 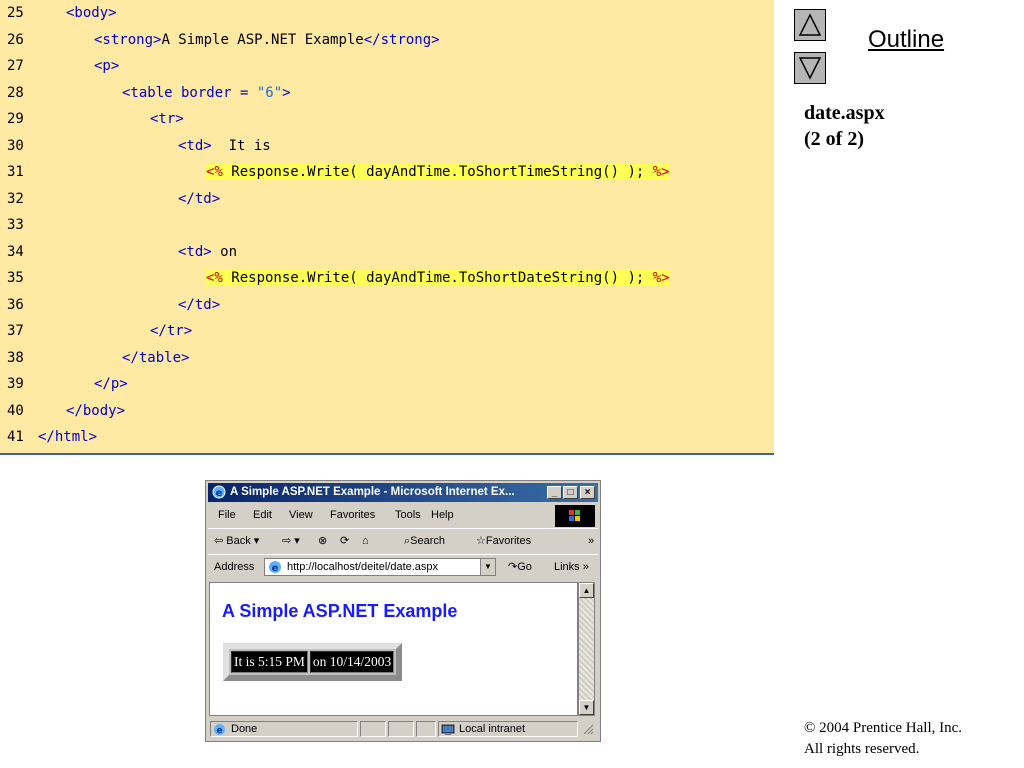 What do you see at coordinates (810, 68) in the screenshot?
I see `next-slide-button` at bounding box center [810, 68].